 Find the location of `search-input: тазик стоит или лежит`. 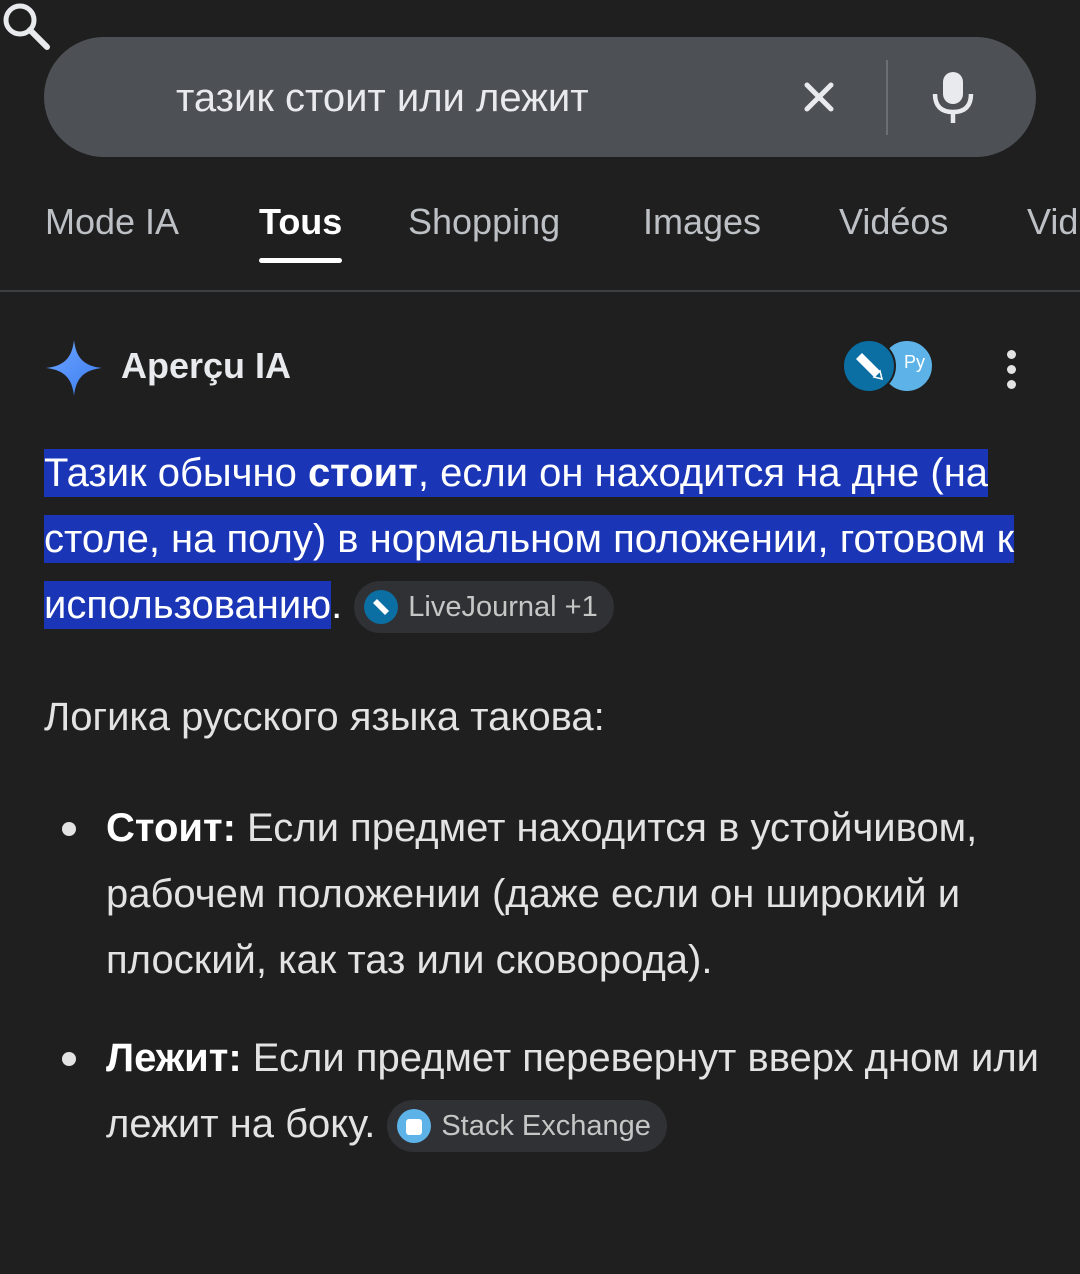

search-input: тазик стоит или лежит is located at coordinates (382, 98).